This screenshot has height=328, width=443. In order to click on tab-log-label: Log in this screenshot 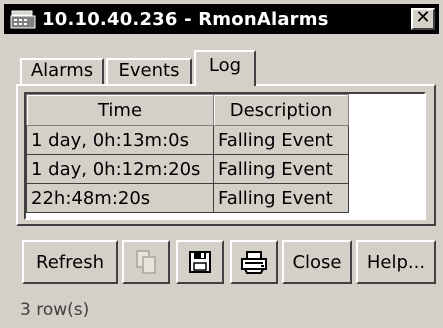, I will do `click(225, 65)`.